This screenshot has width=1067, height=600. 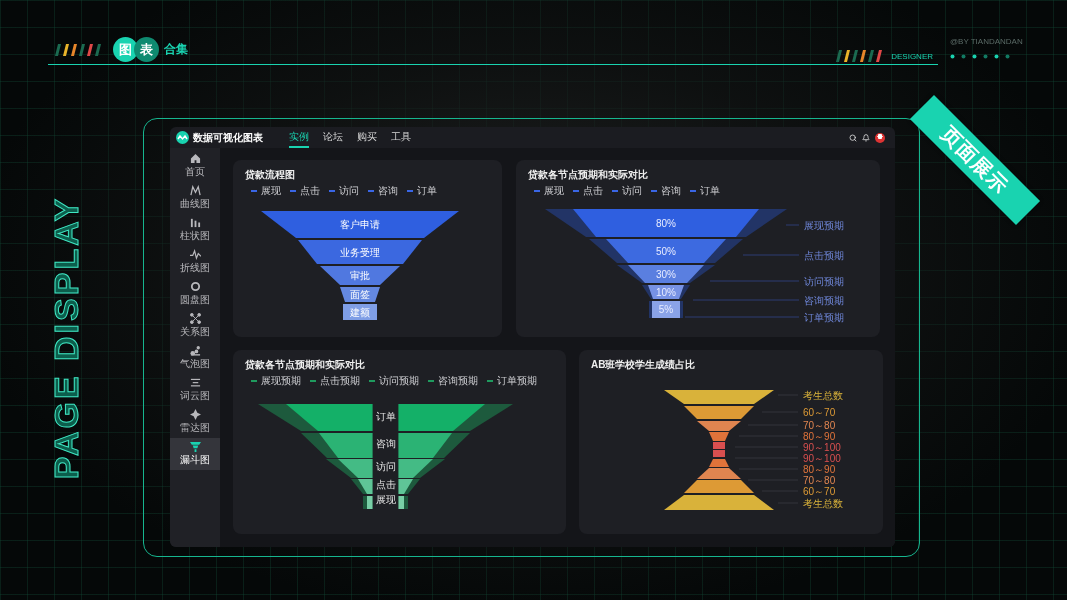 I want to click on sidebar-label: 圆盘图, so click(x=195, y=300).